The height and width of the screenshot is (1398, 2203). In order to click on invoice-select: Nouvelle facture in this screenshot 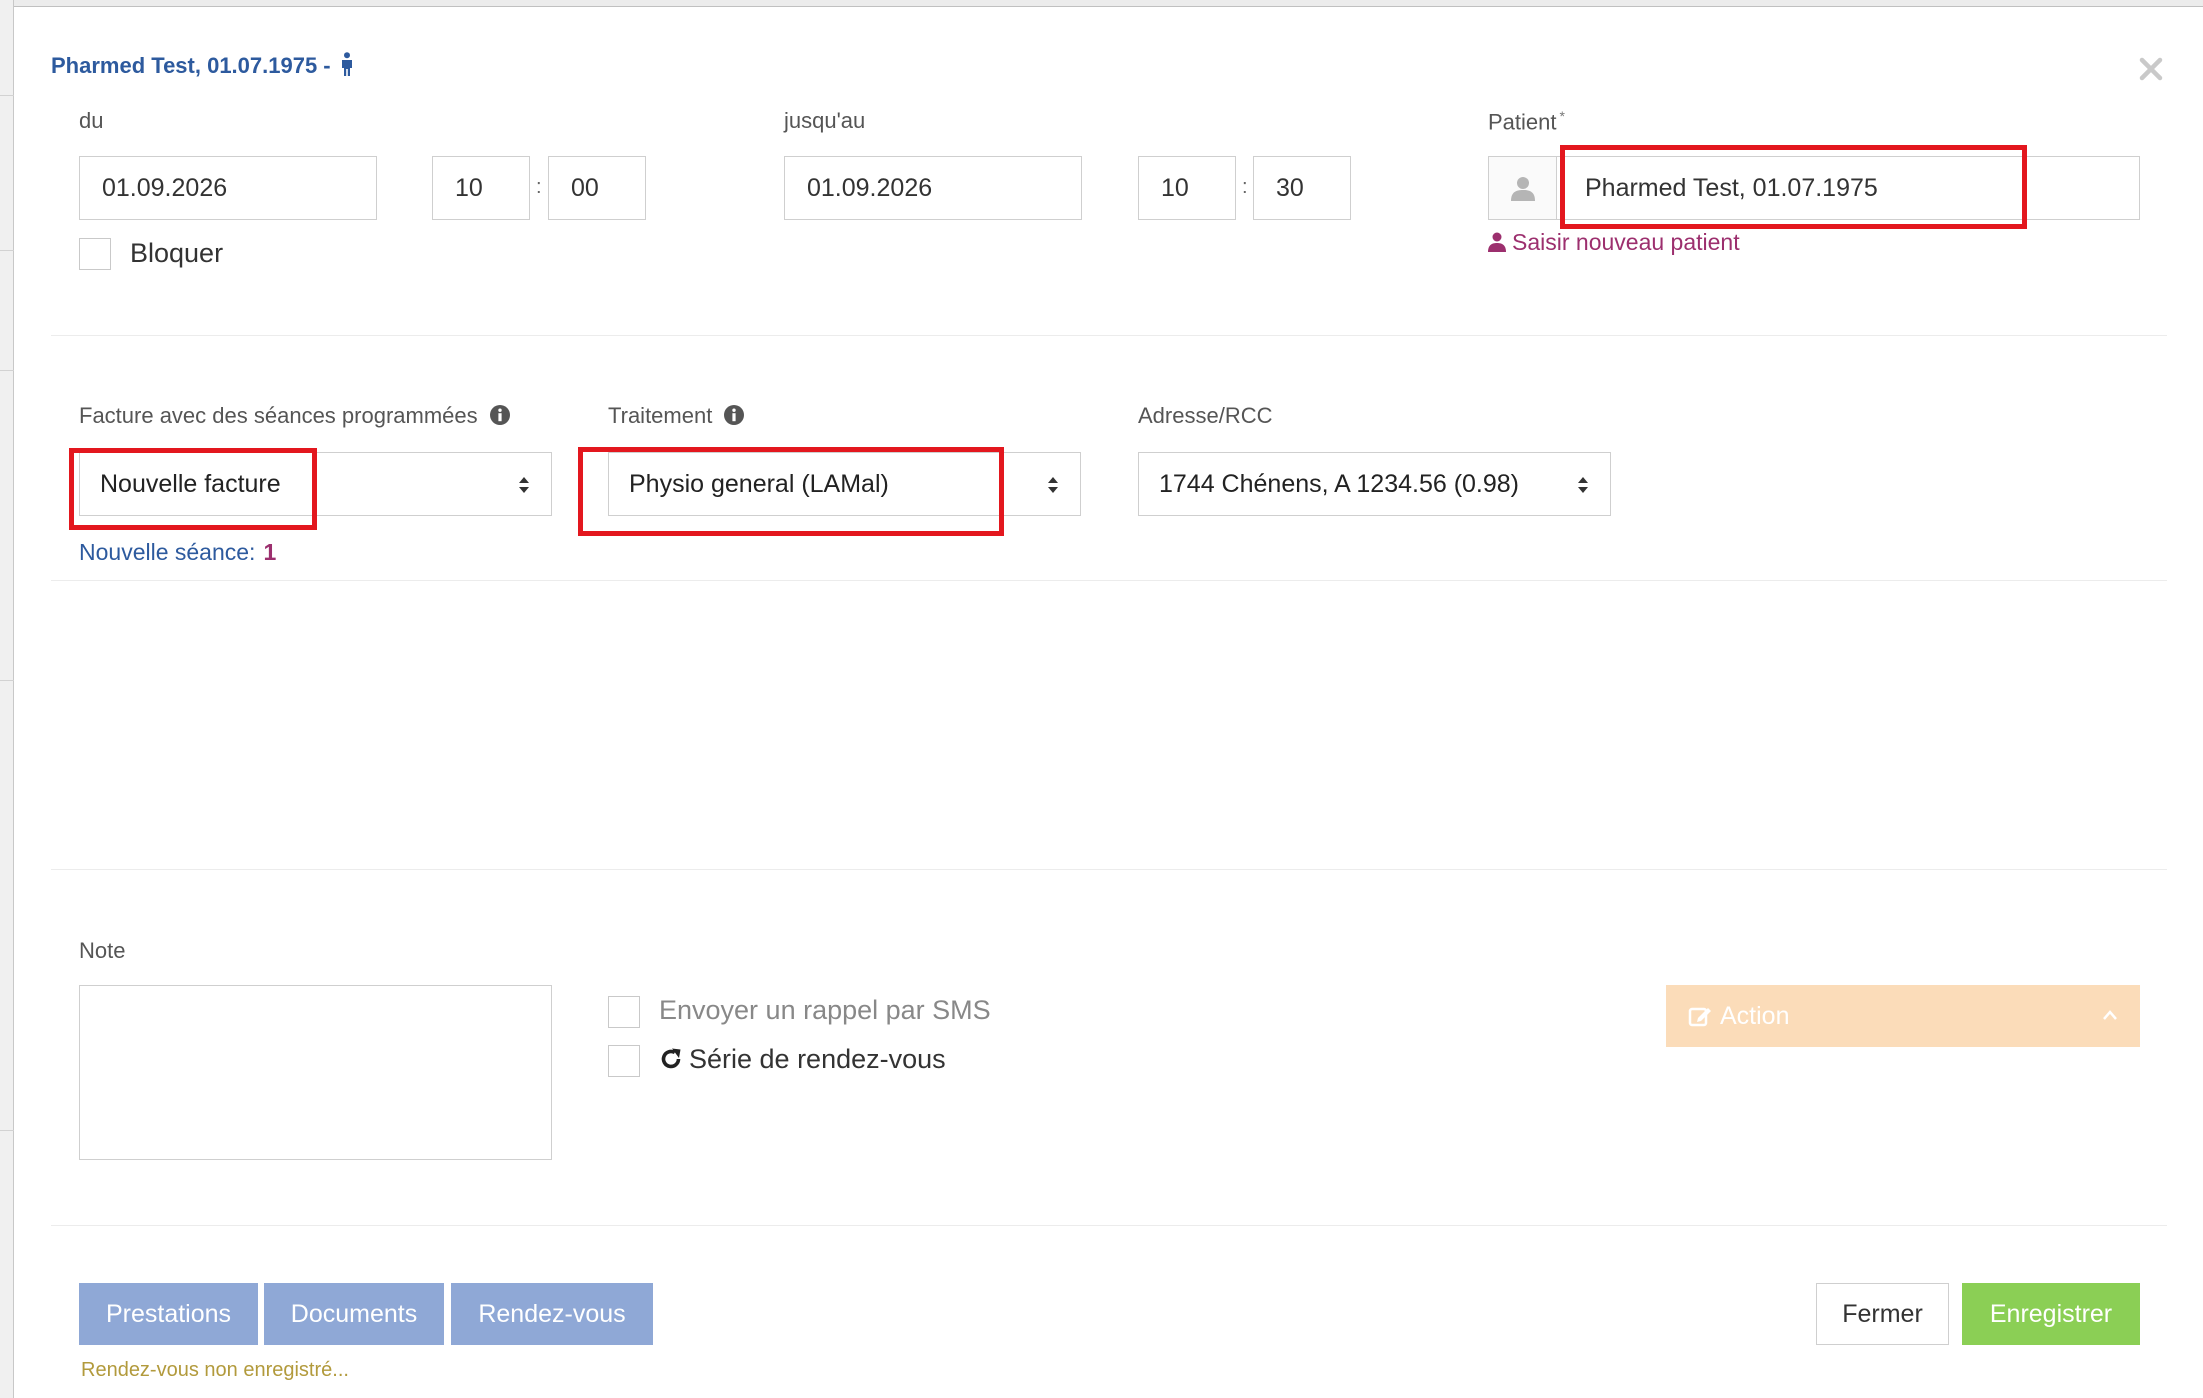, I will do `click(315, 484)`.